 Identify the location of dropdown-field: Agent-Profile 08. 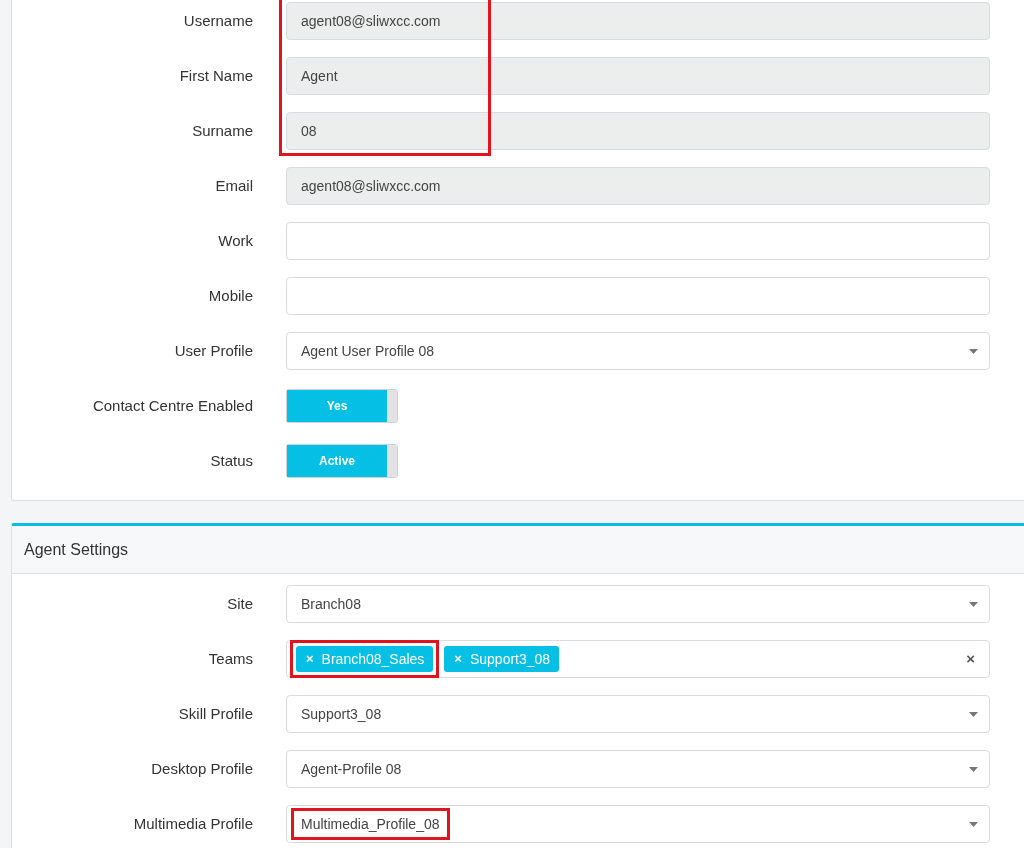
(638, 768).